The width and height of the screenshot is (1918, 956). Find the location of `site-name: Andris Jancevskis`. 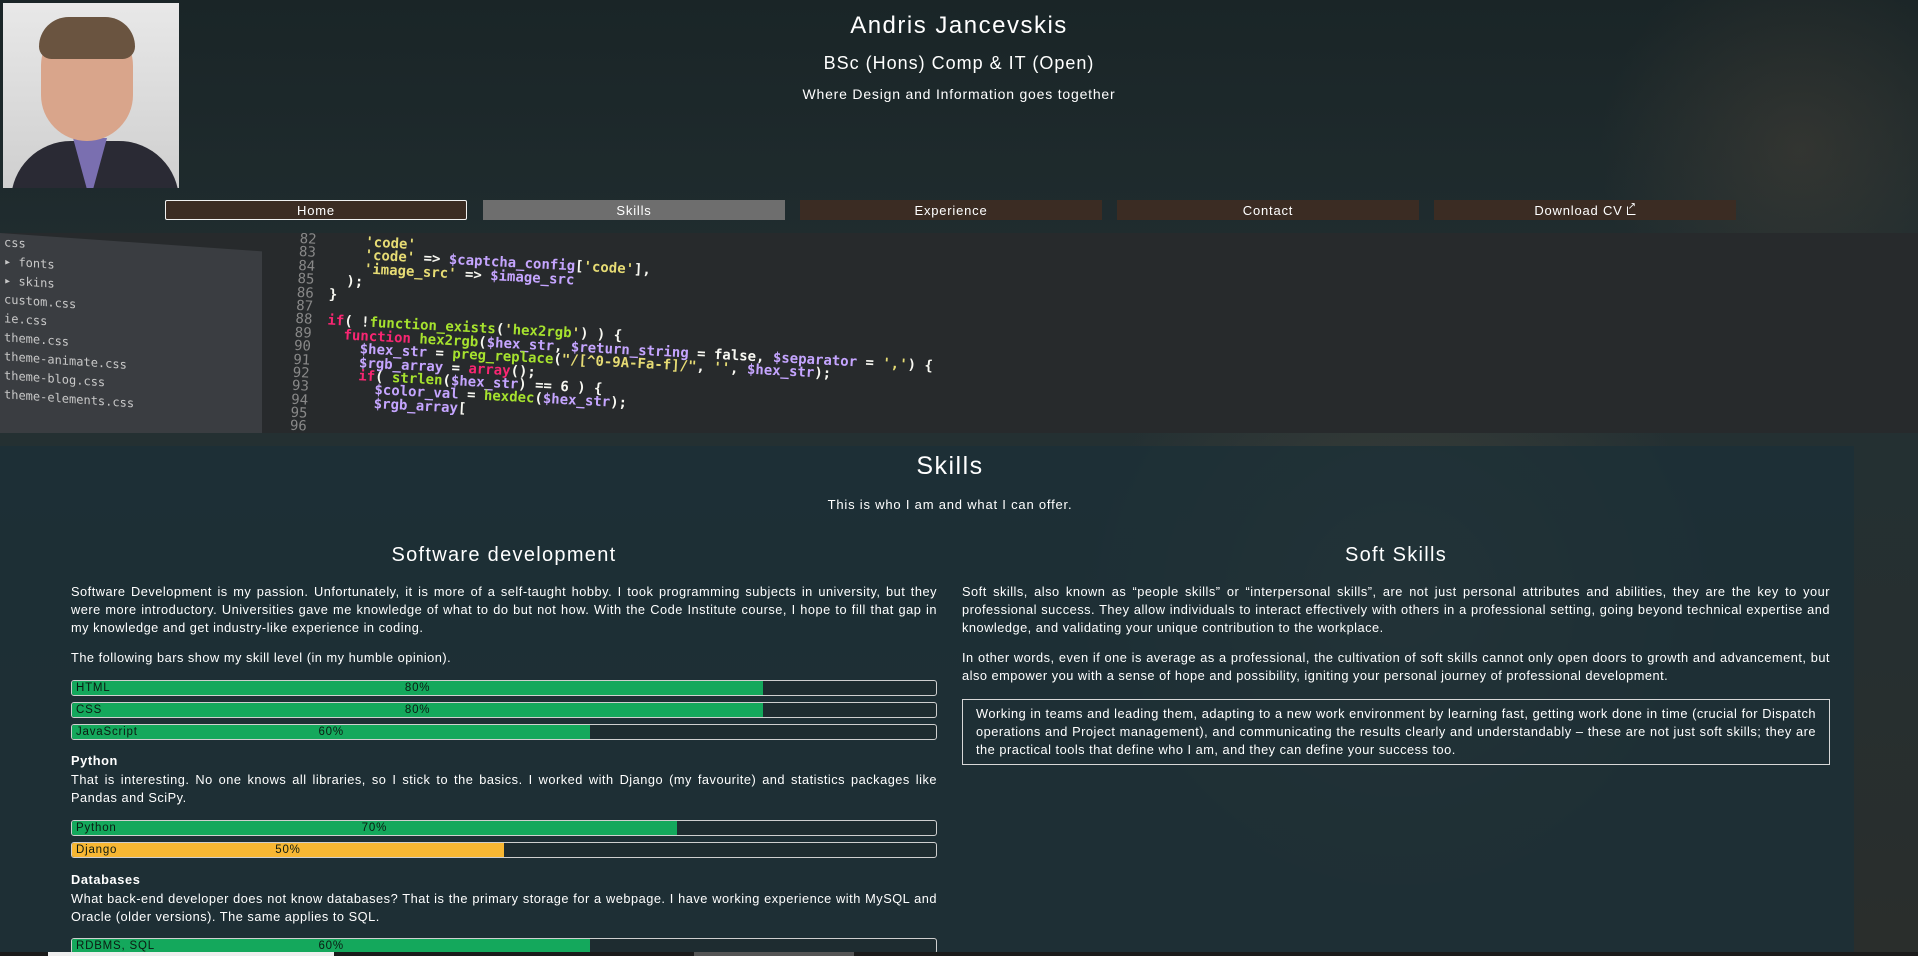

site-name: Andris Jancevskis is located at coordinates (959, 25).